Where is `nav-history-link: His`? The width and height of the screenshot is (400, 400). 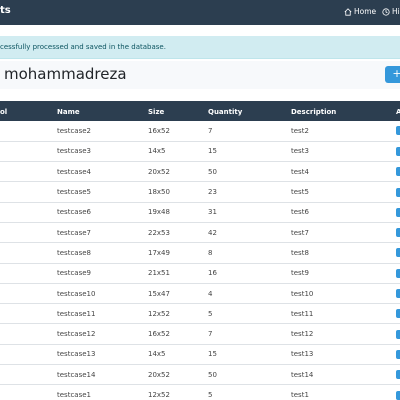
nav-history-link: His is located at coordinates (391, 11).